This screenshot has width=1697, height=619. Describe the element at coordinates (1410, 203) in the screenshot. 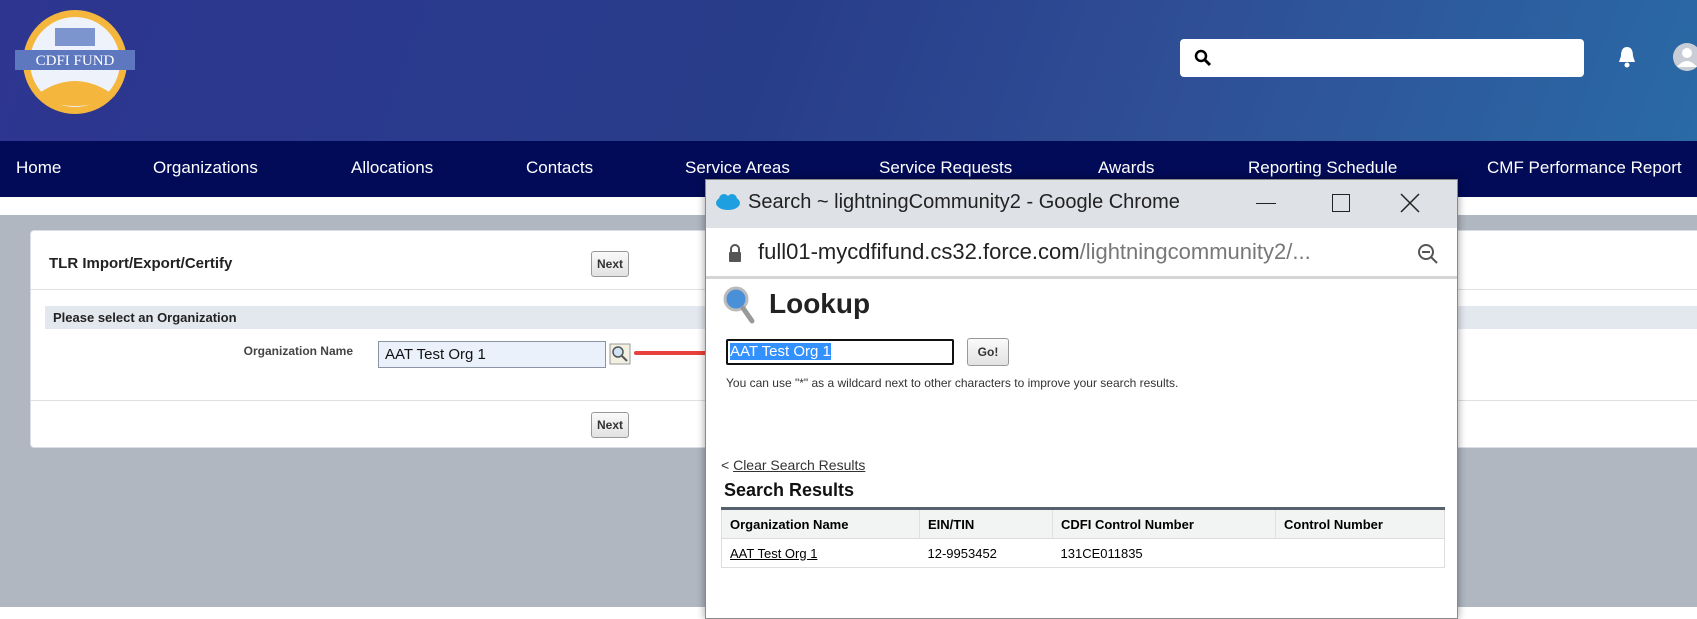

I see `close-icon` at that location.